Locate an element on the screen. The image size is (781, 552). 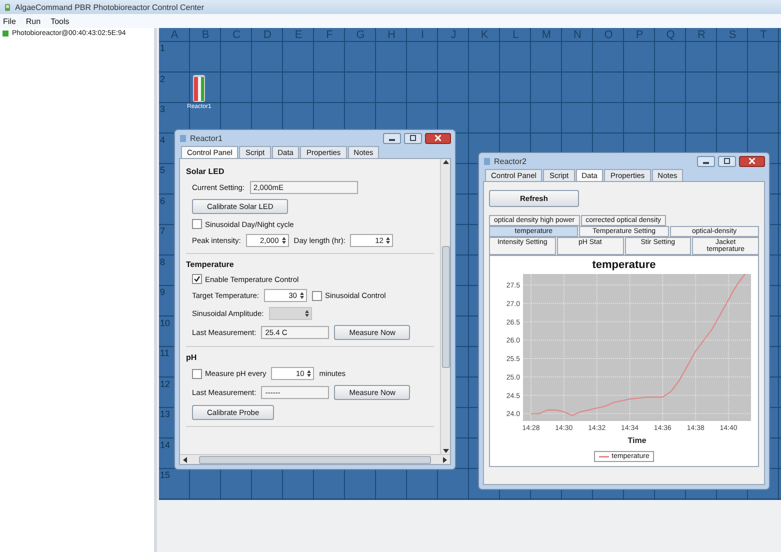
status-icon is located at coordinates (5, 33).